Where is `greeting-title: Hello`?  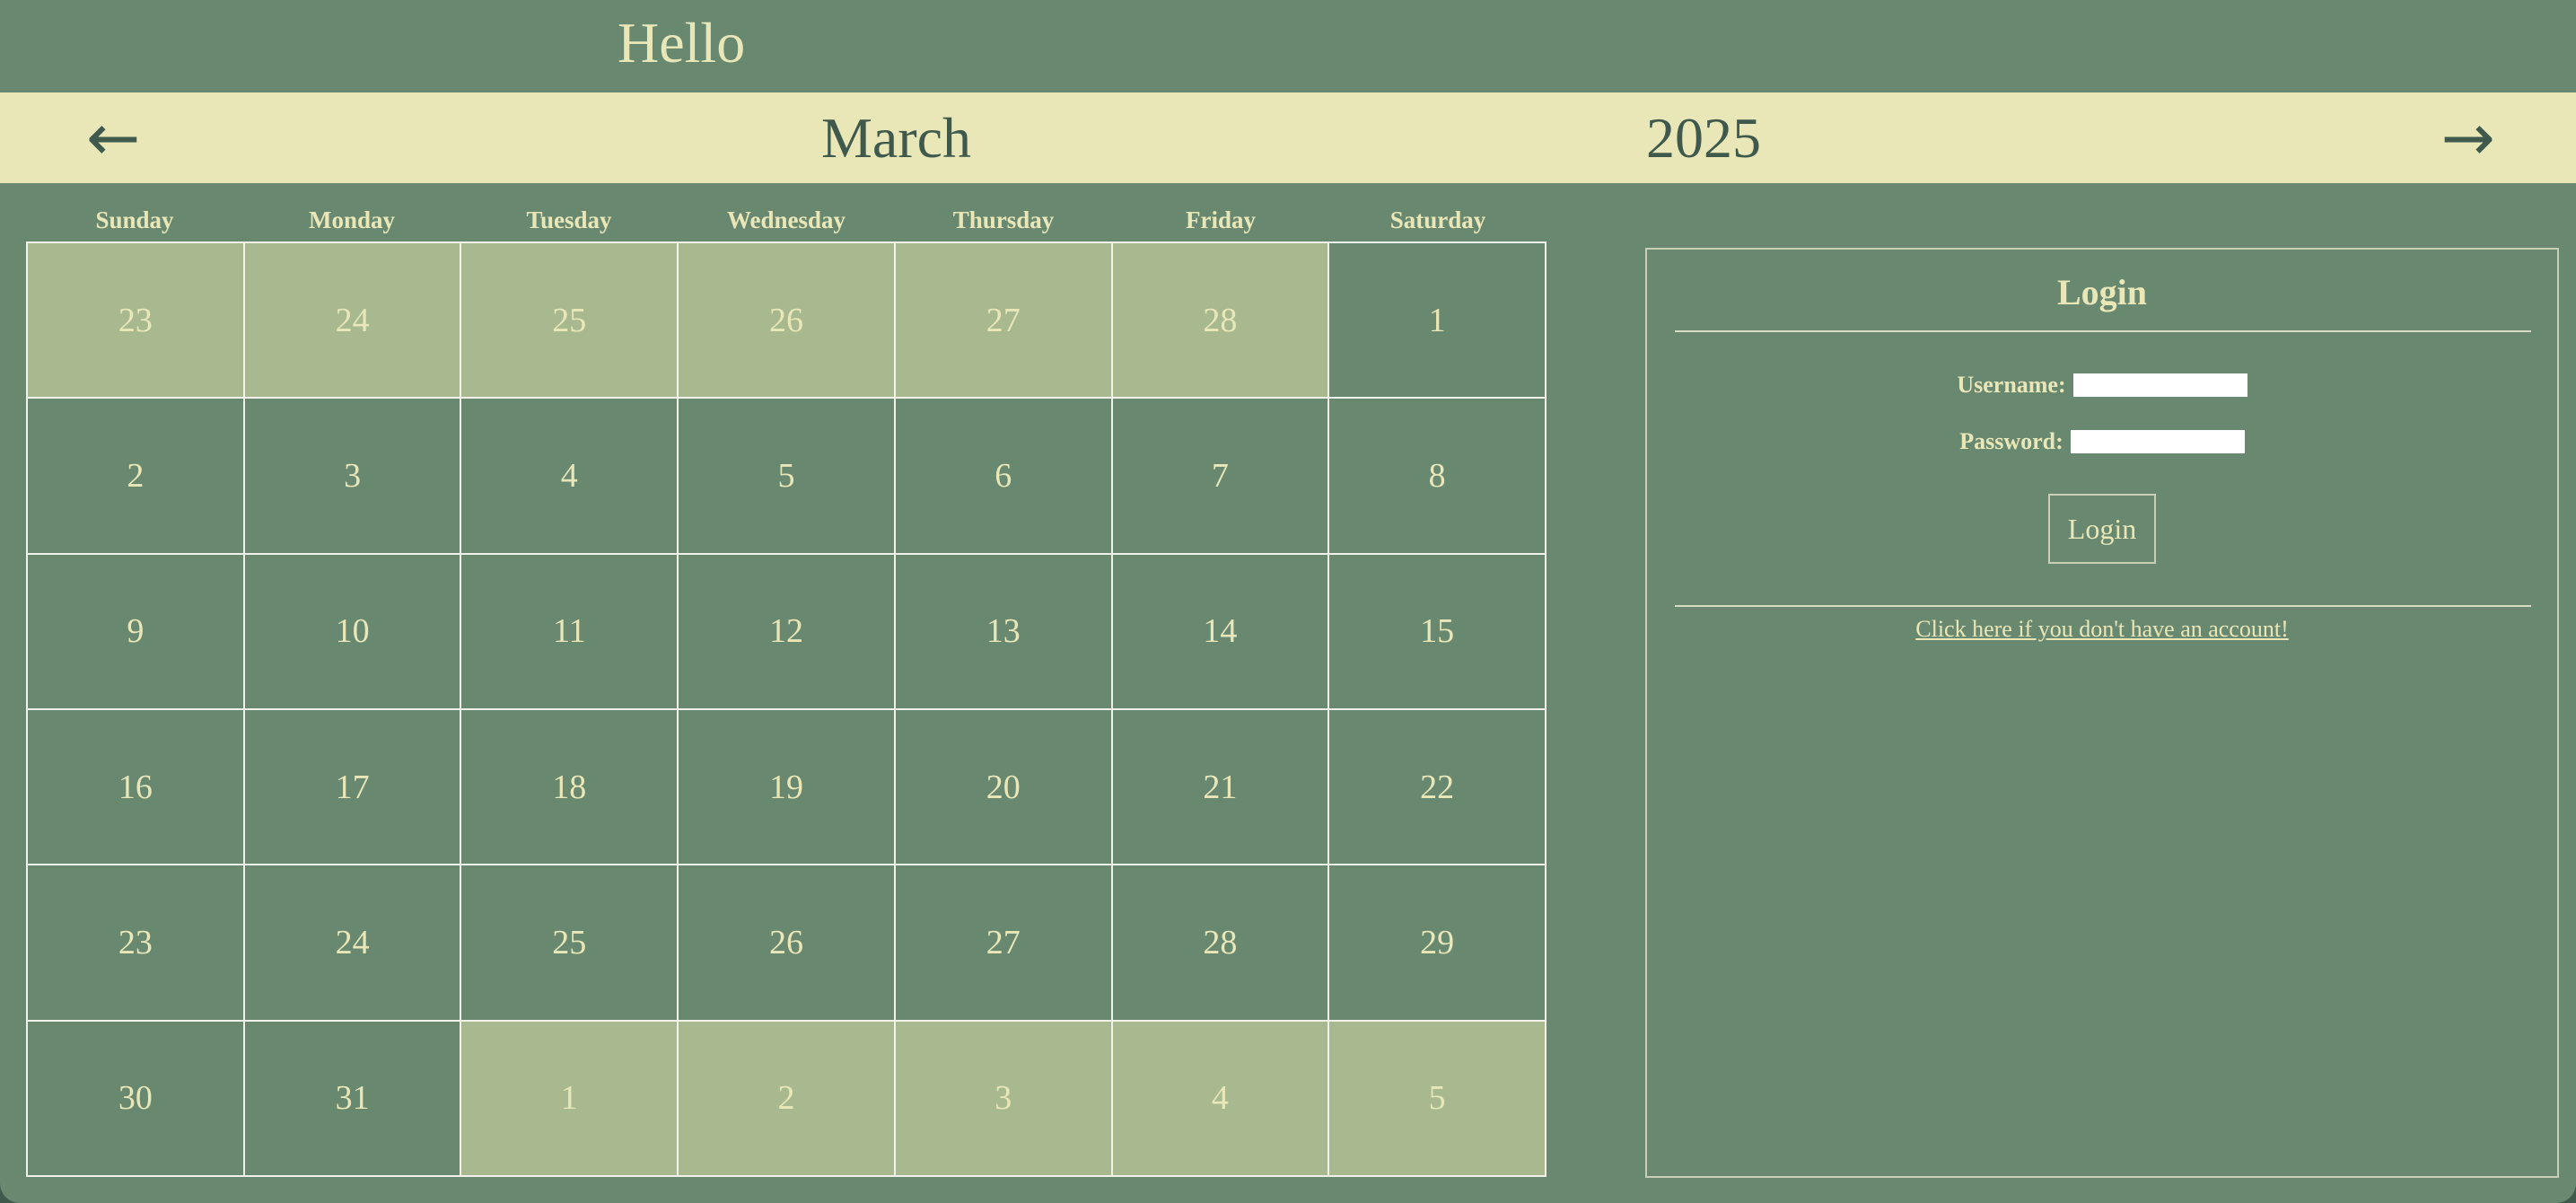
greeting-title: Hello is located at coordinates (682, 43).